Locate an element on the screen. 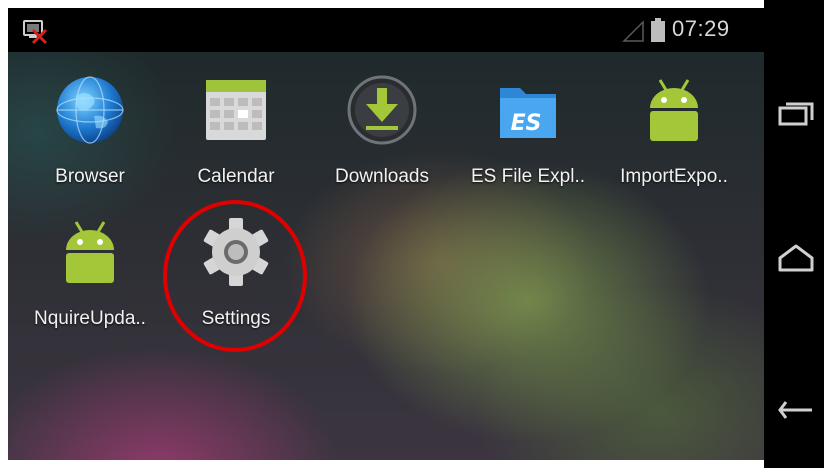 This screenshot has width=824, height=468. app-nquireupdate: NquireUpda.. is located at coordinates (84, 269).